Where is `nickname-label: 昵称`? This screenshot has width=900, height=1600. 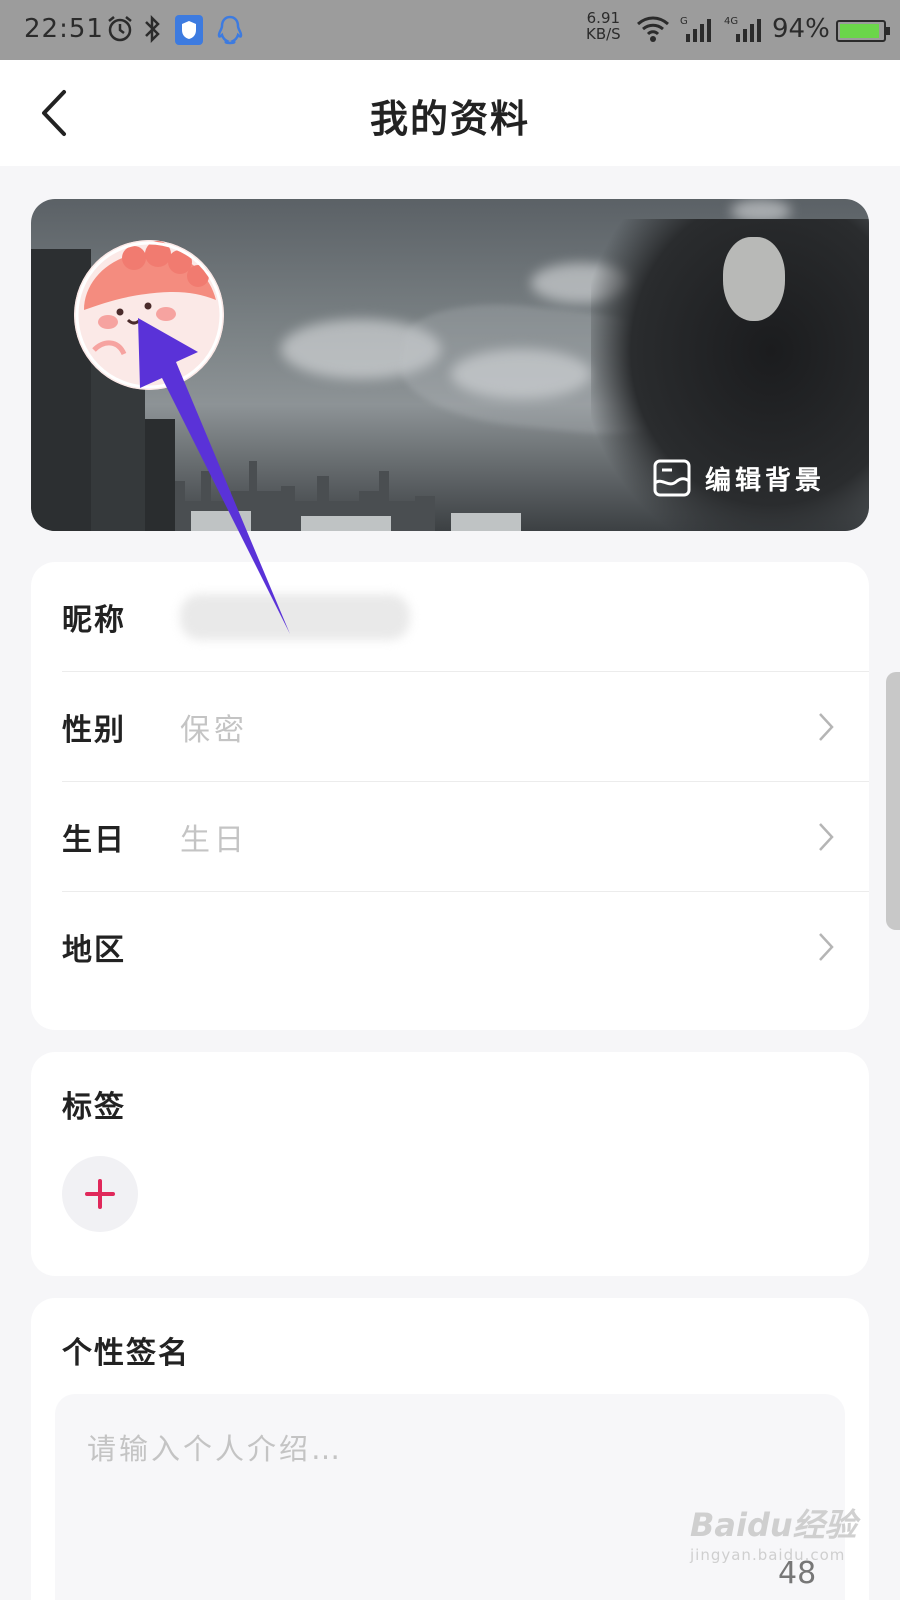
nickname-label: 昵称 is located at coordinates (94, 620).